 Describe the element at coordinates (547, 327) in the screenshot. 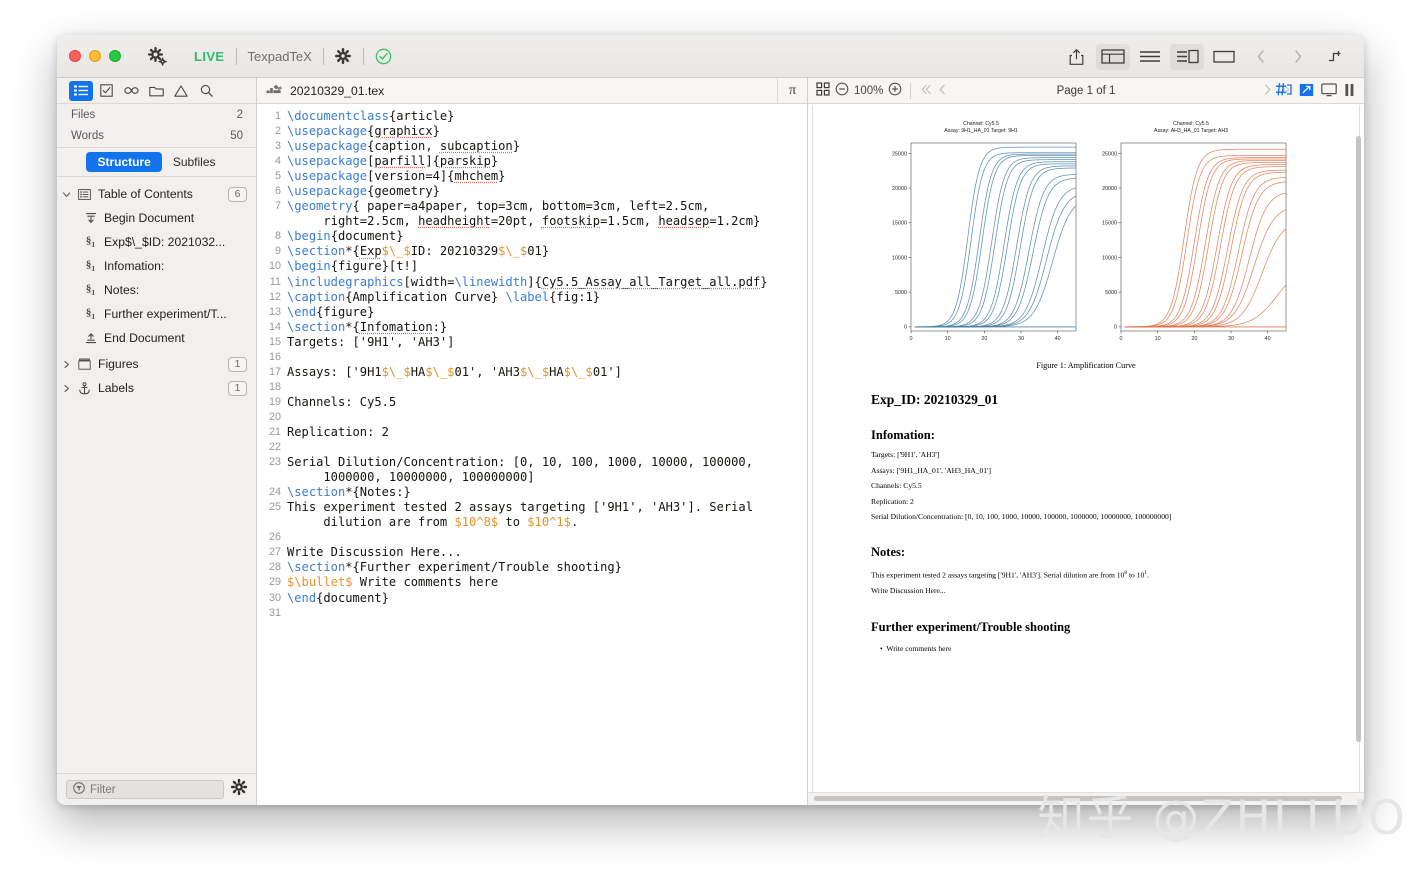

I see `line-source: \section*{Infomation:}` at that location.